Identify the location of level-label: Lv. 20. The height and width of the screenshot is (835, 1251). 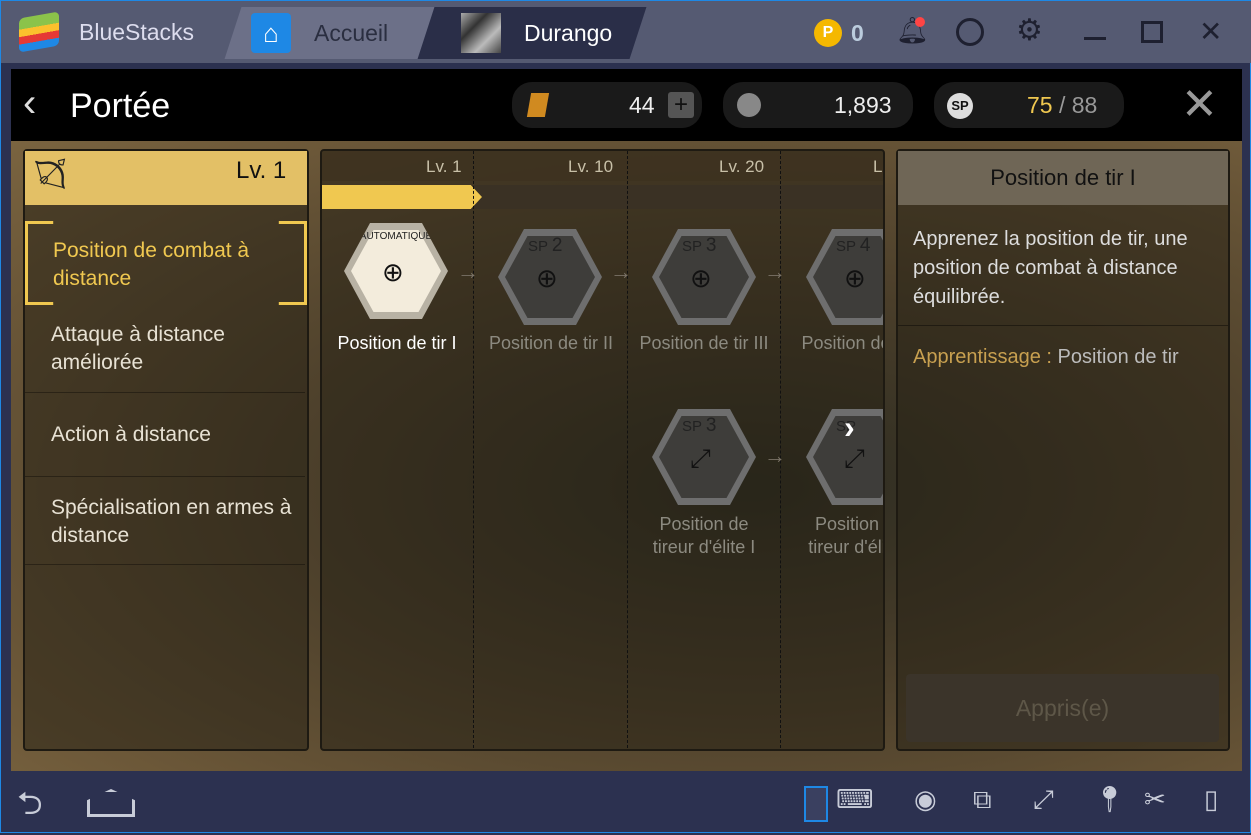
(742, 166).